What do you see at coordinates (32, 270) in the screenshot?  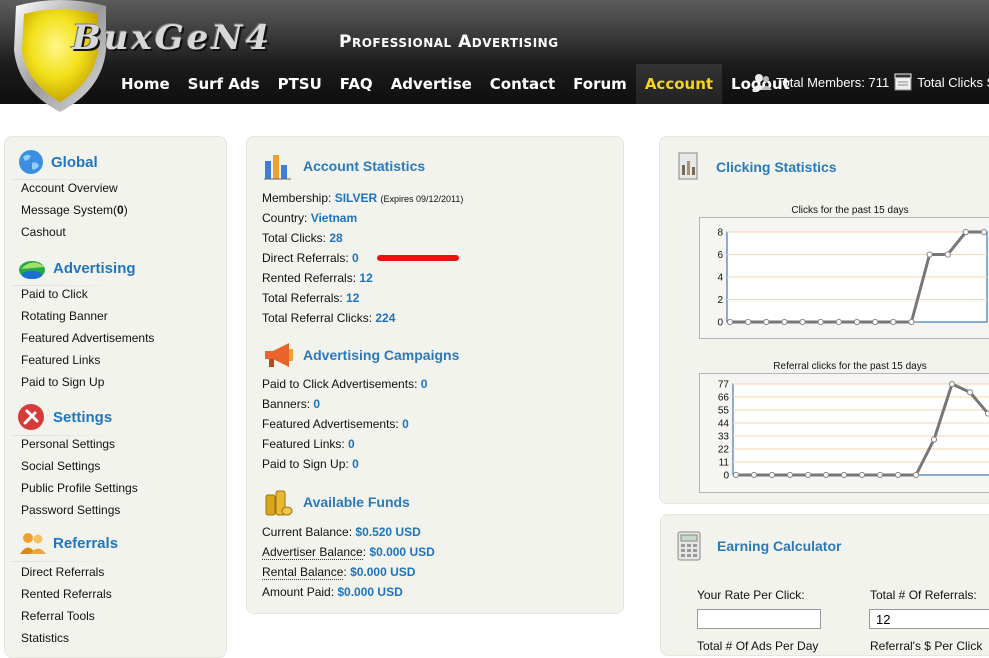 I see `advertising-icon` at bounding box center [32, 270].